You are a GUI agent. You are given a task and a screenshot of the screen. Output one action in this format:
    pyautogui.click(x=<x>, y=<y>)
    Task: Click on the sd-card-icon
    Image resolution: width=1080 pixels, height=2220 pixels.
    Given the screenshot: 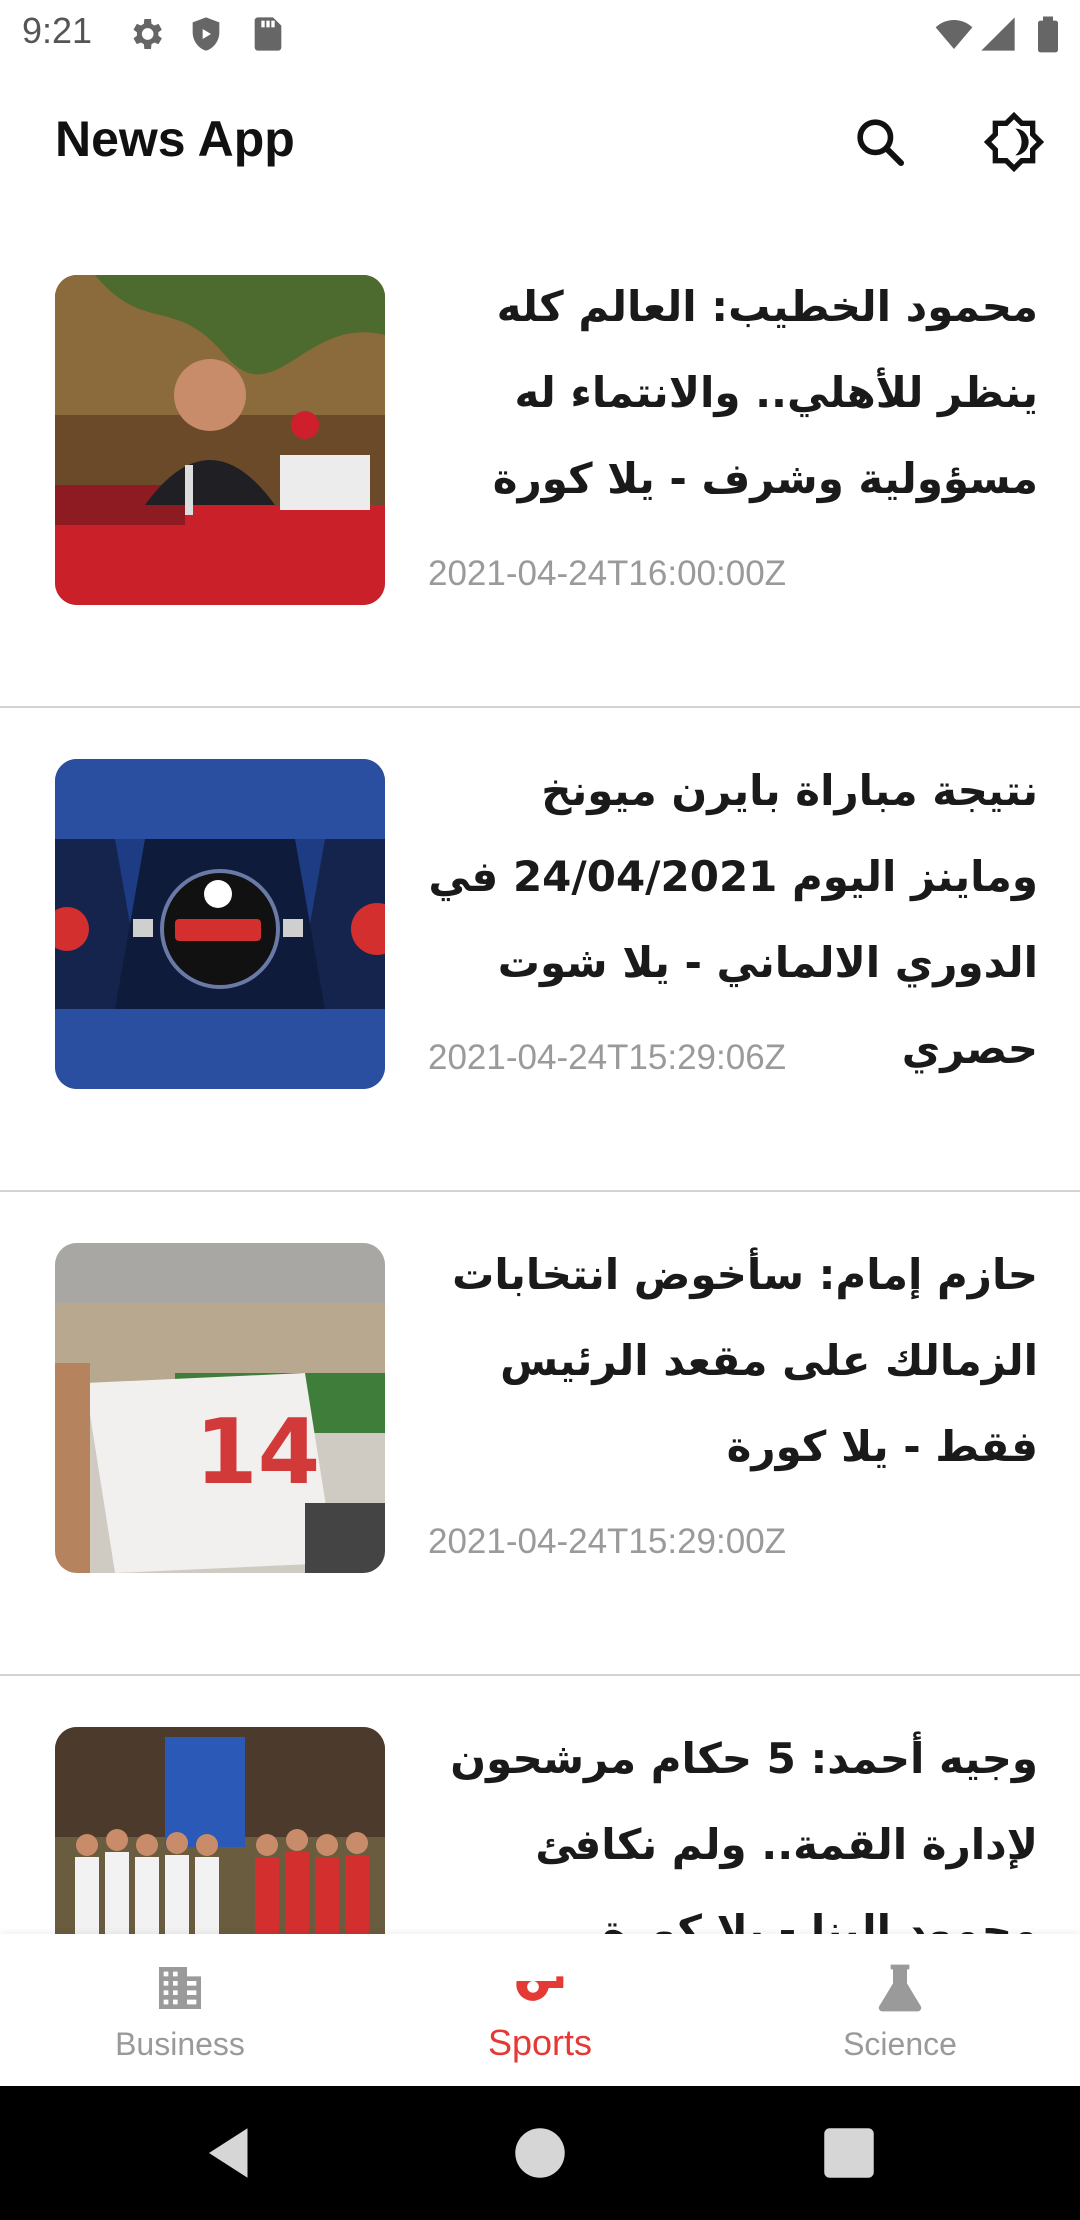 What is the action you would take?
    pyautogui.click(x=268, y=34)
    